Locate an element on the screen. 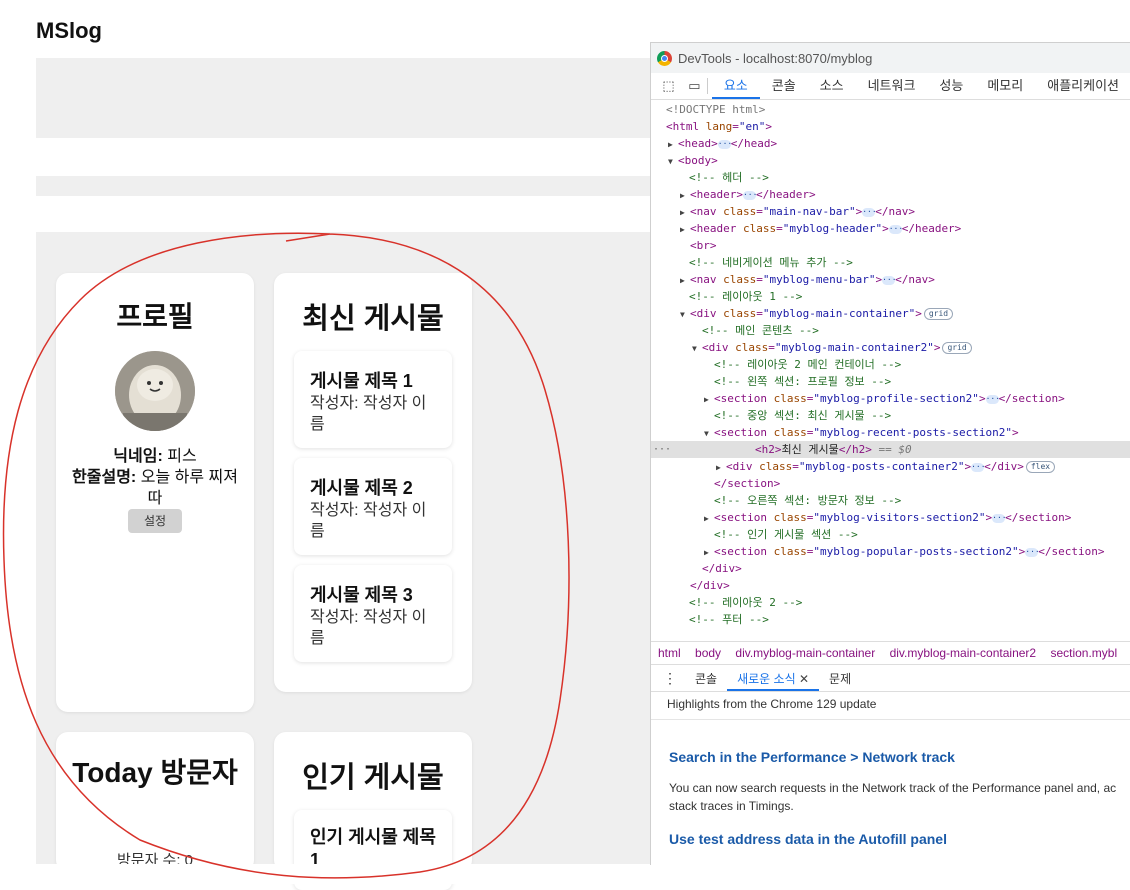 The width and height of the screenshot is (1130, 890). dom-node: <!-- 메인 콘텐츠 --> is located at coordinates (735, 330).